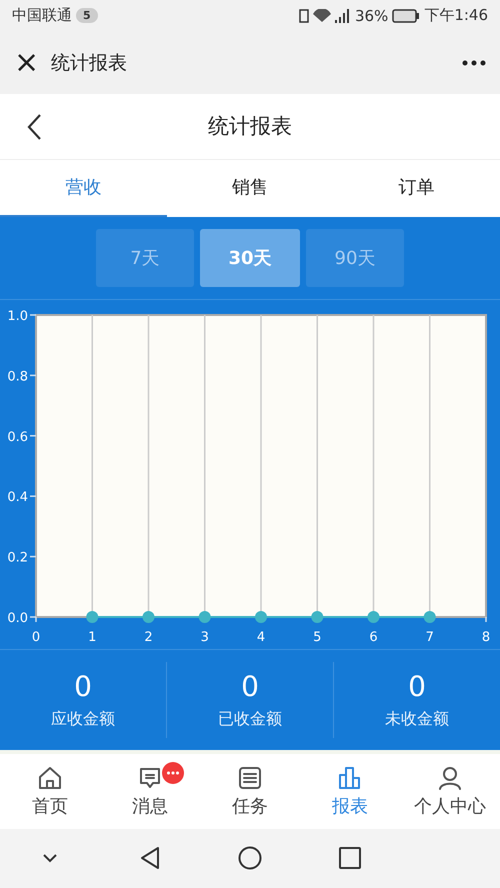  Describe the element at coordinates (17, 437) in the screenshot. I see `y-axis-label: 0.6` at that location.